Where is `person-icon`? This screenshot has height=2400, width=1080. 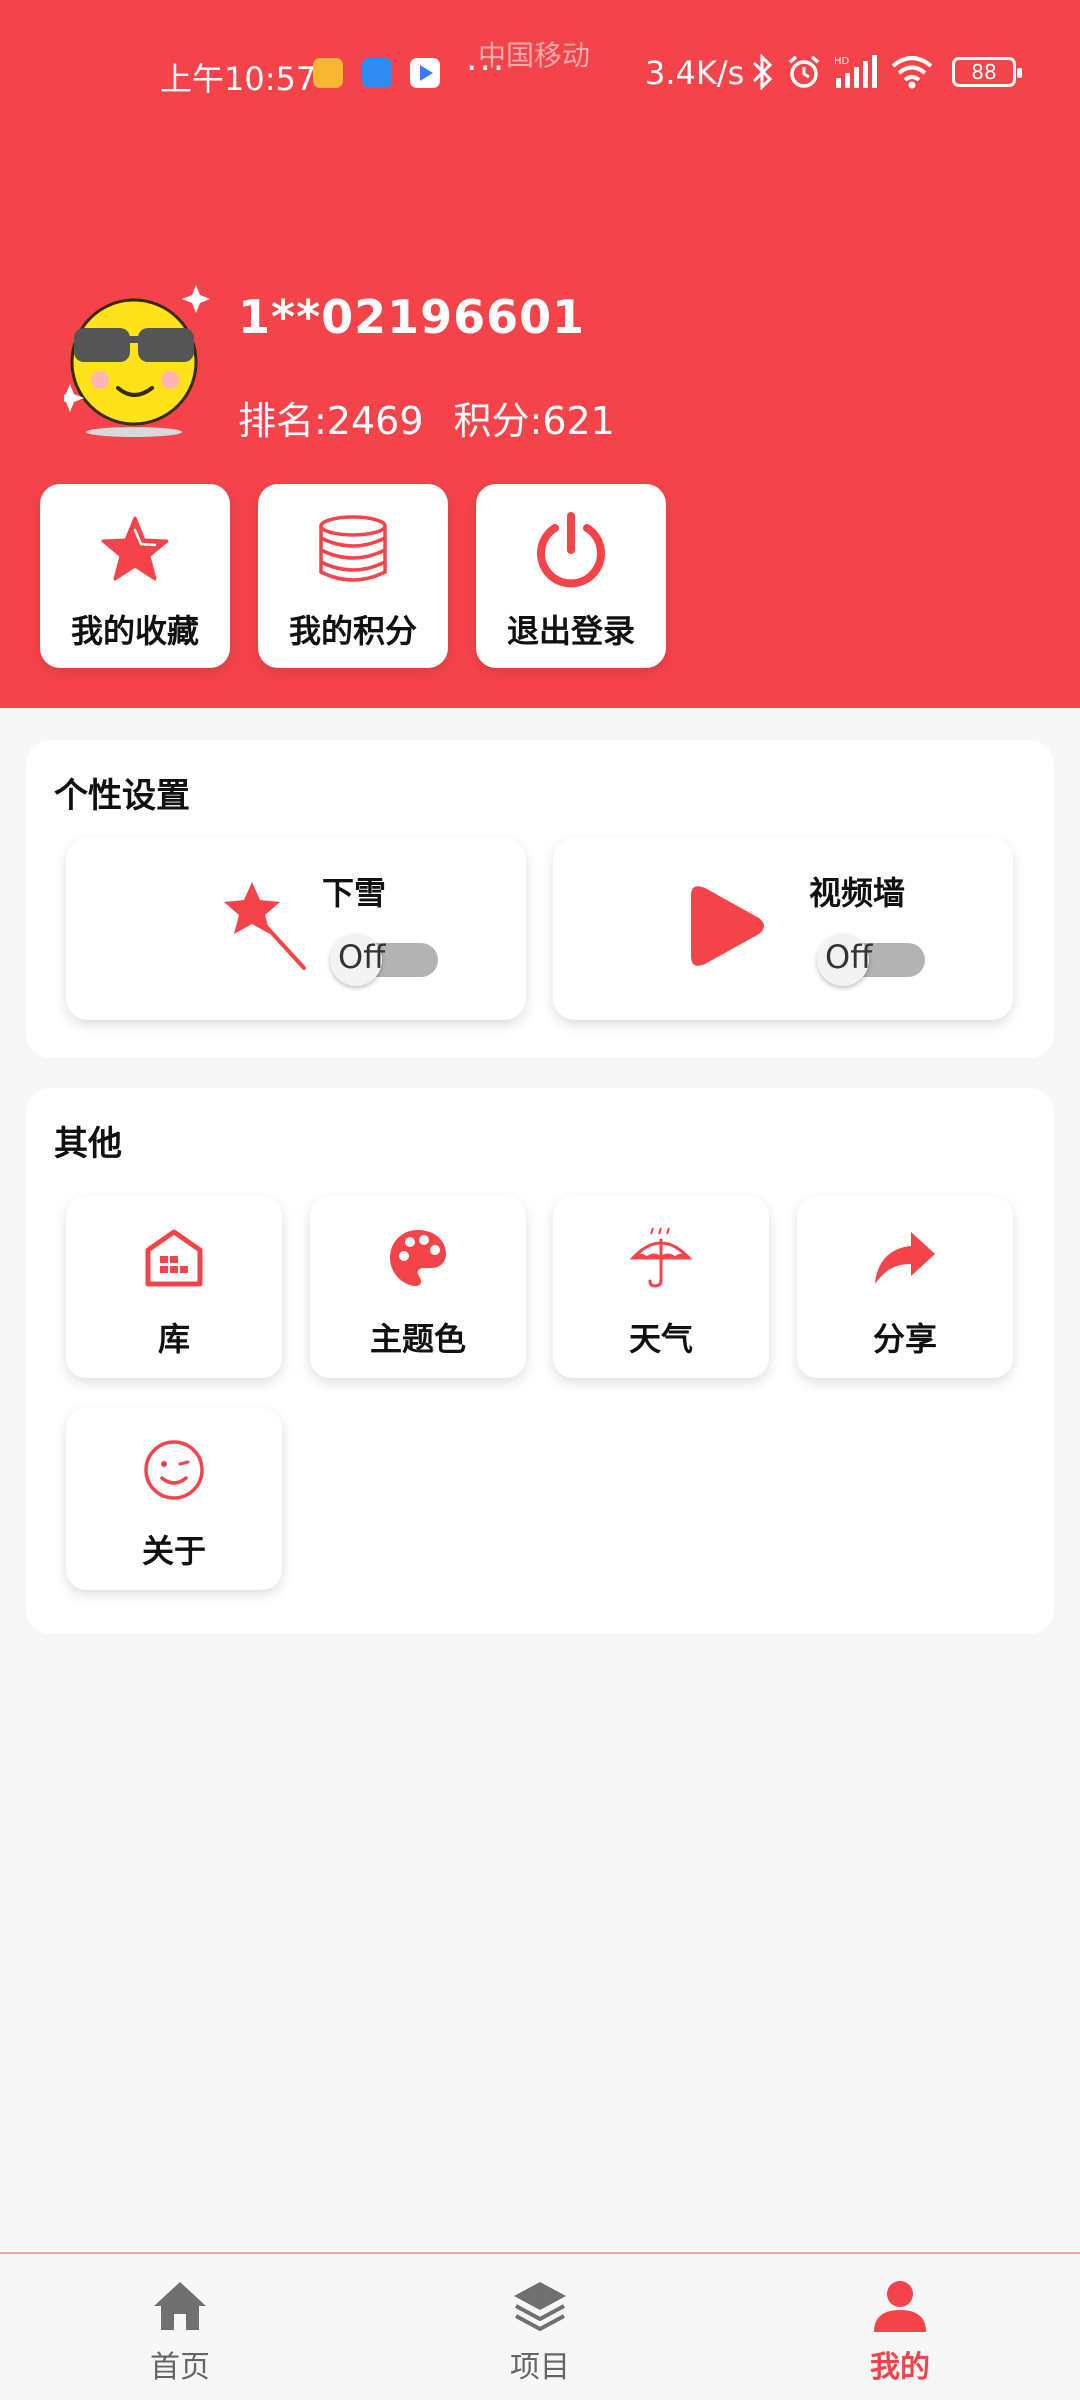
person-icon is located at coordinates (900, 2306).